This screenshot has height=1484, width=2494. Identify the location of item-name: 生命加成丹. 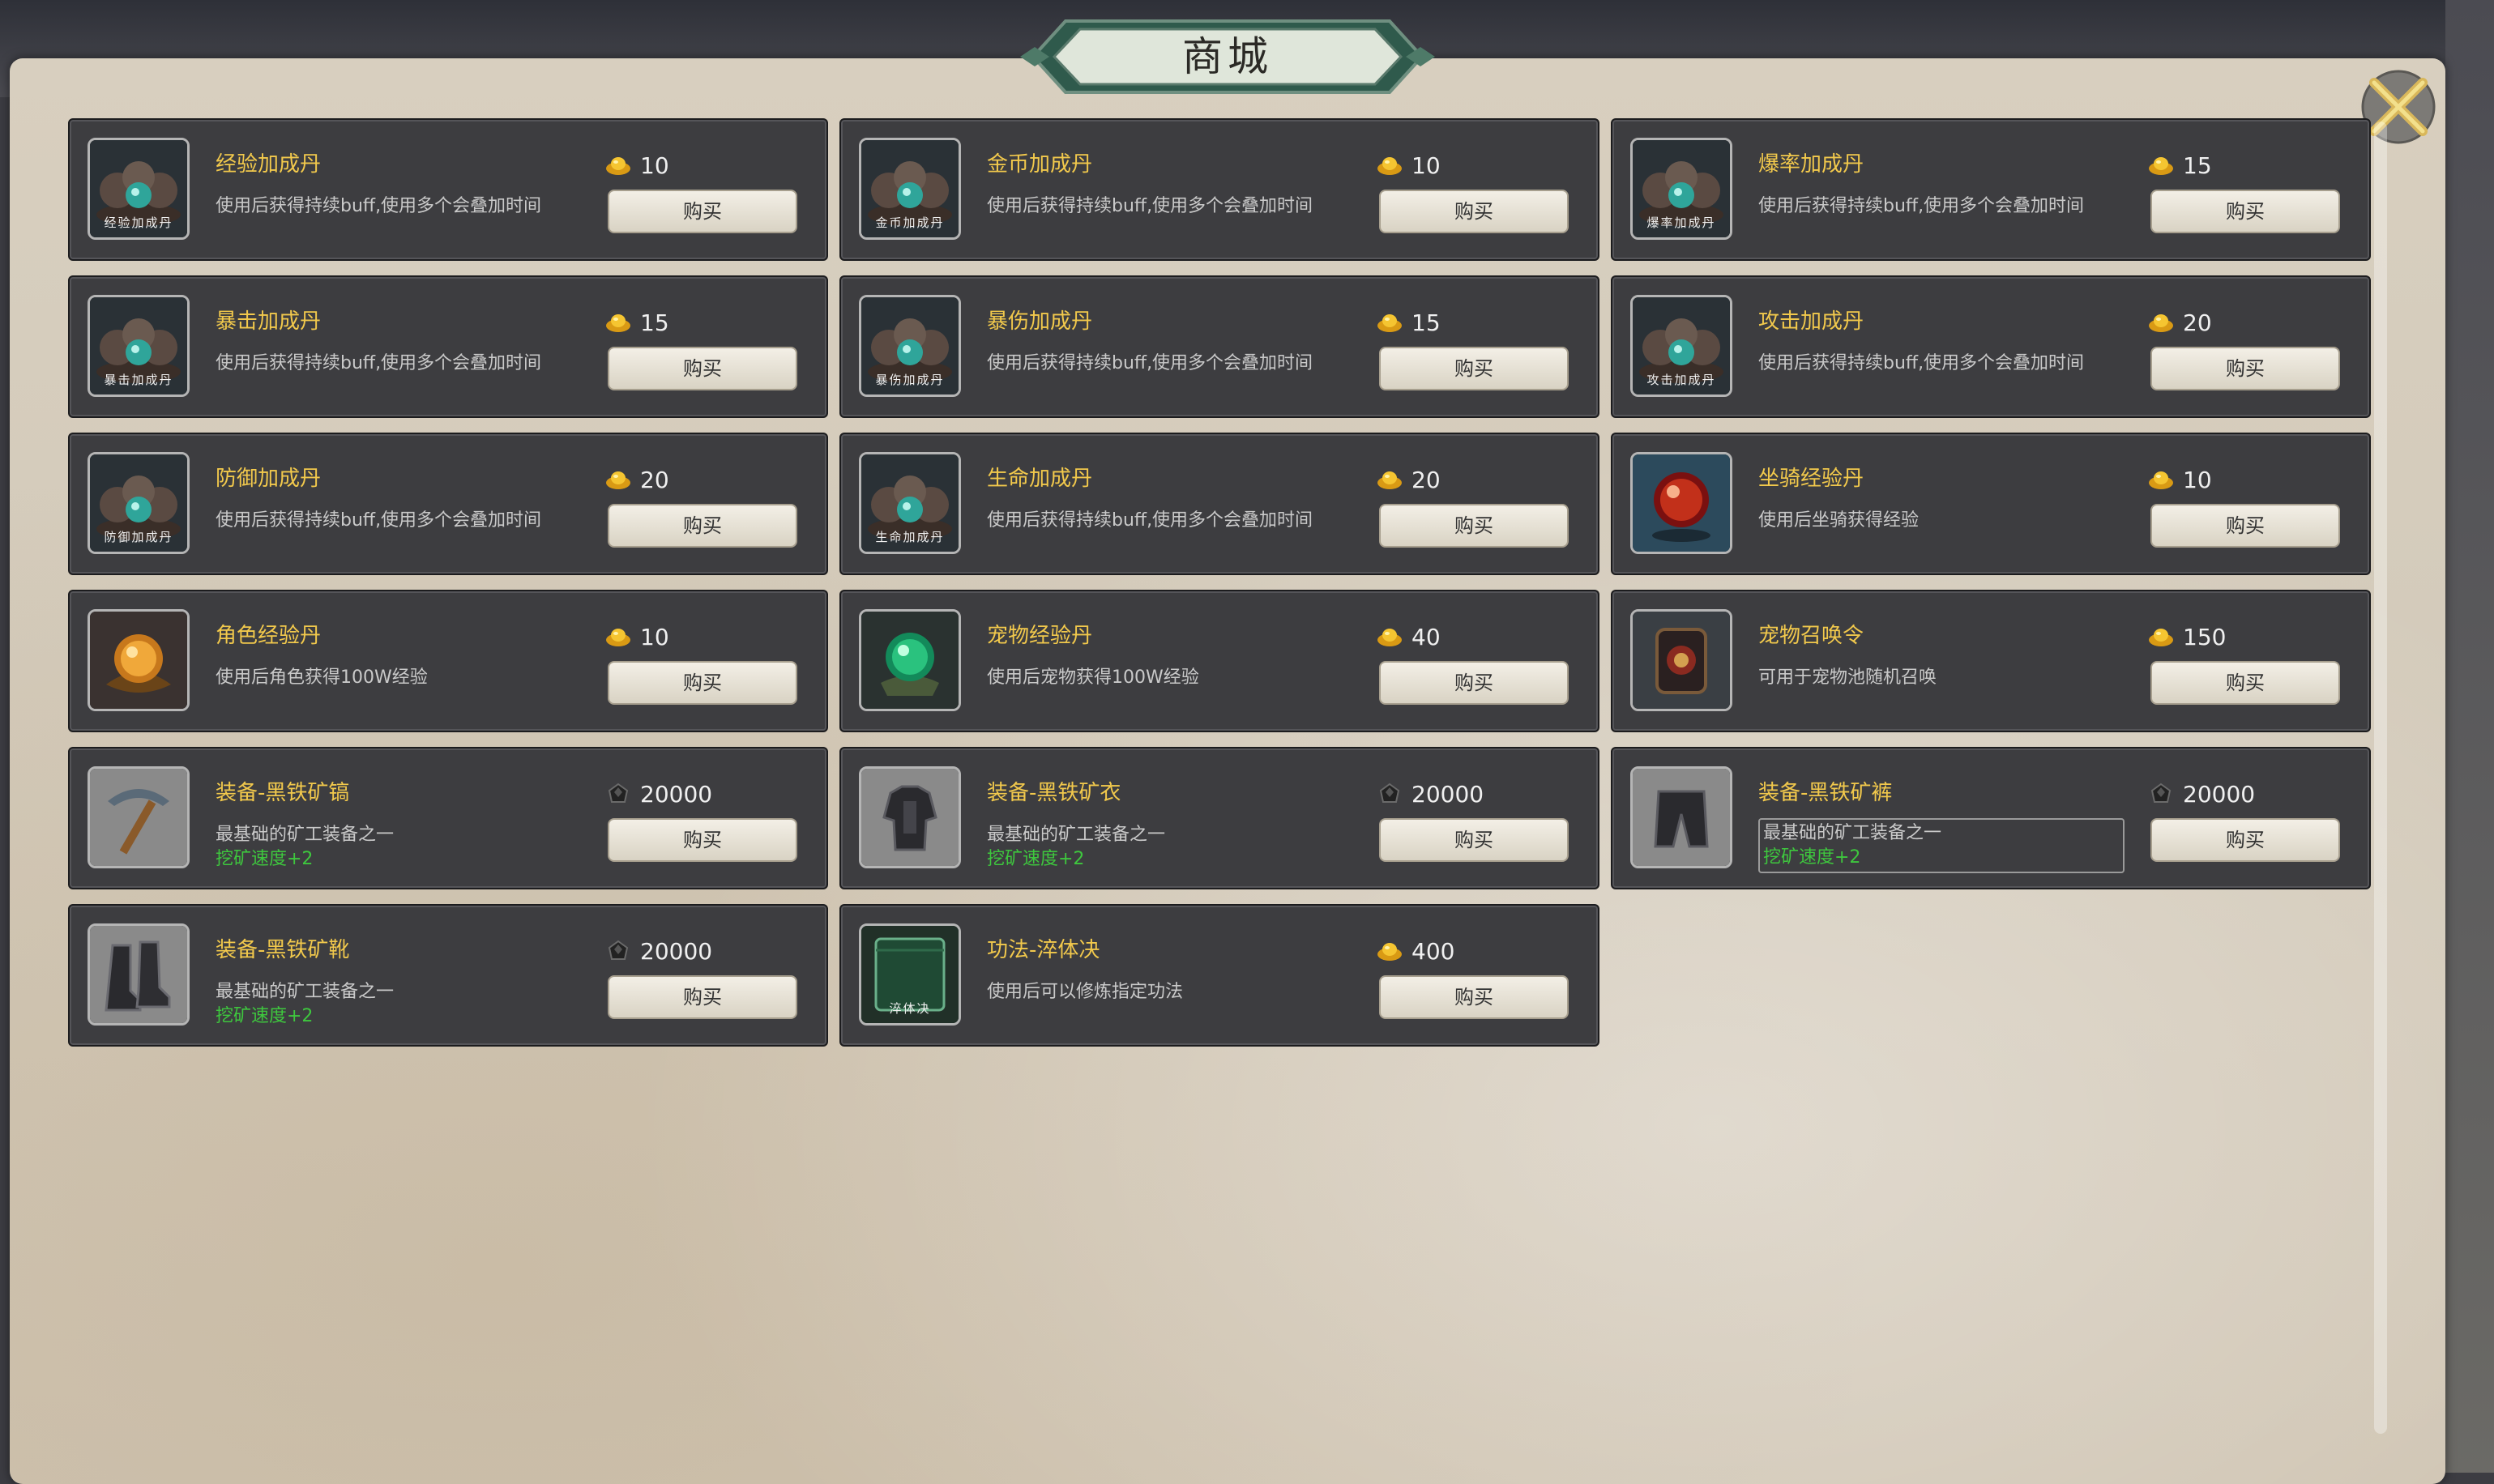
(1040, 479).